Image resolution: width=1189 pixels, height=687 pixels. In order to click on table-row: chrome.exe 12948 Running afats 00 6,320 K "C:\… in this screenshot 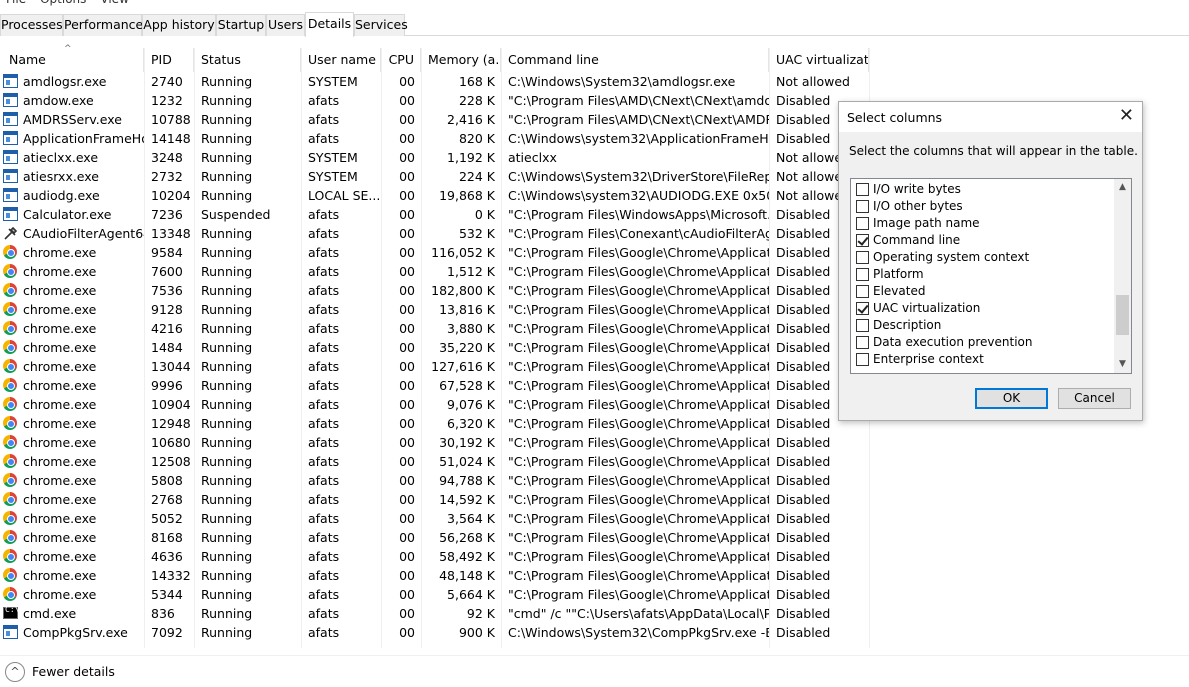, I will do `click(435, 423)`.